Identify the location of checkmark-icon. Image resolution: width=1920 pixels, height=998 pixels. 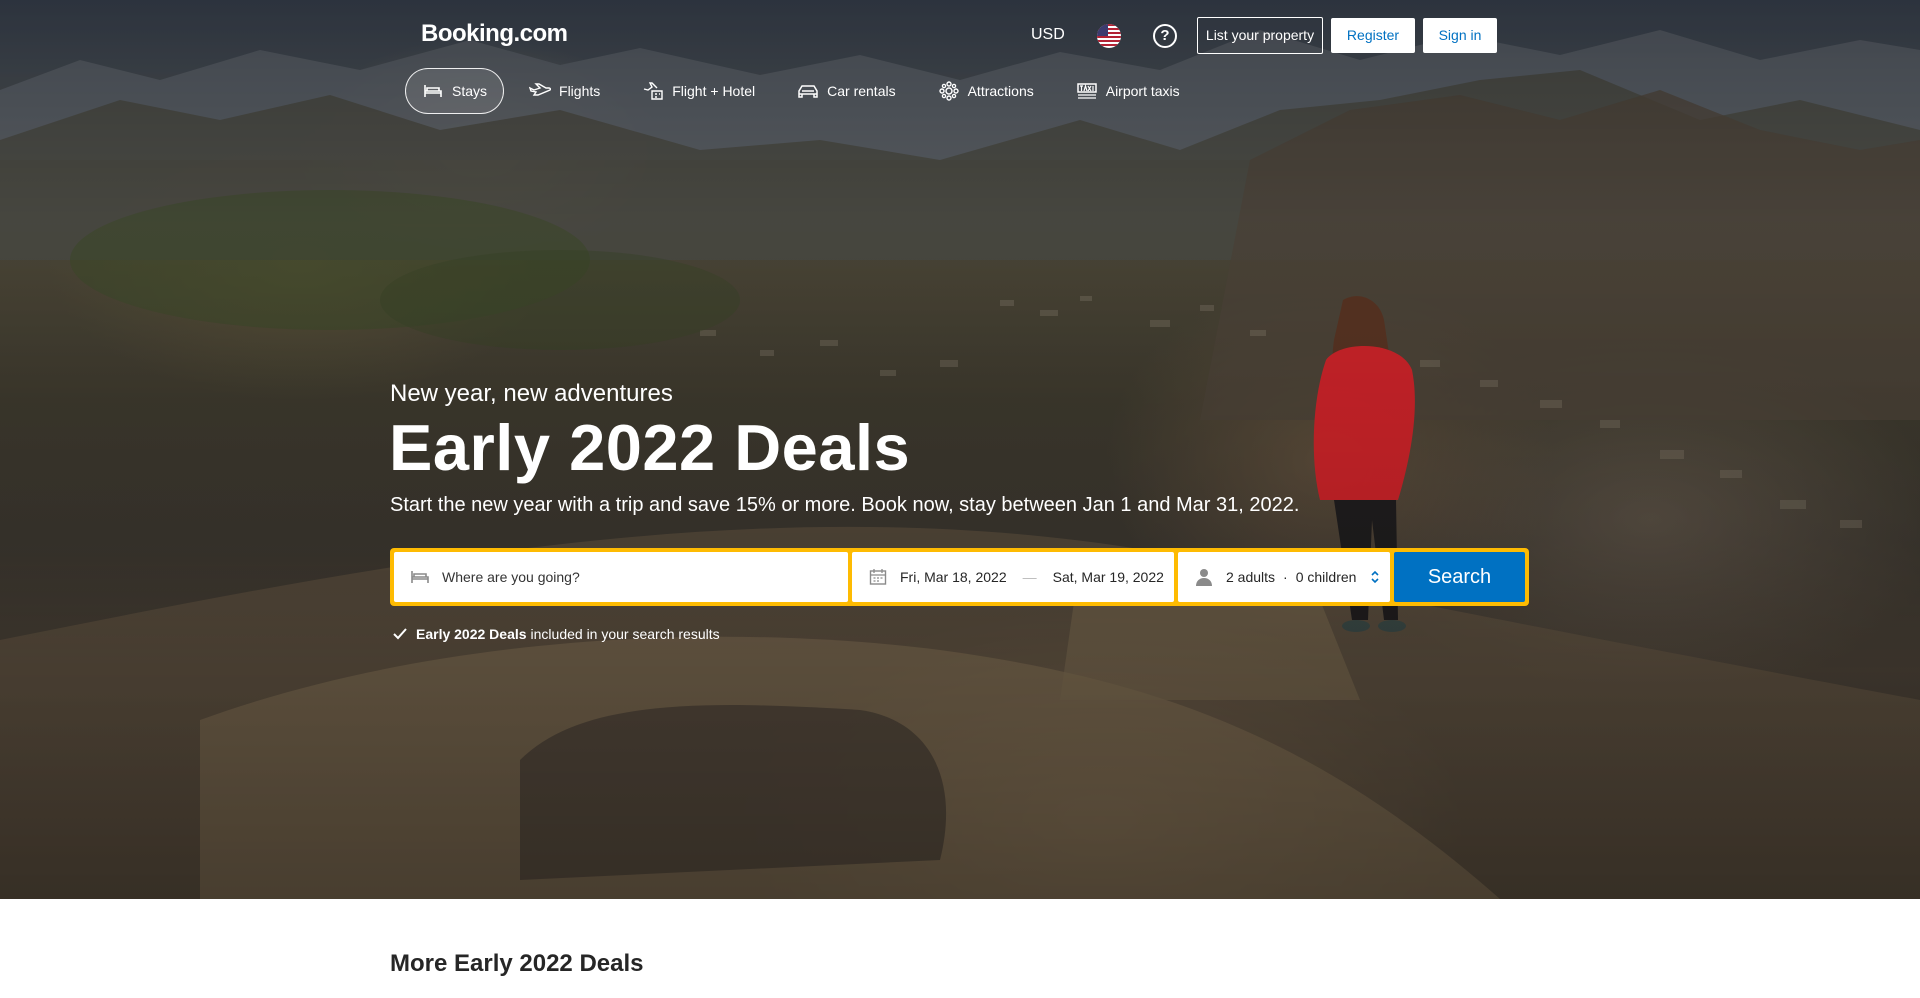
(400, 634).